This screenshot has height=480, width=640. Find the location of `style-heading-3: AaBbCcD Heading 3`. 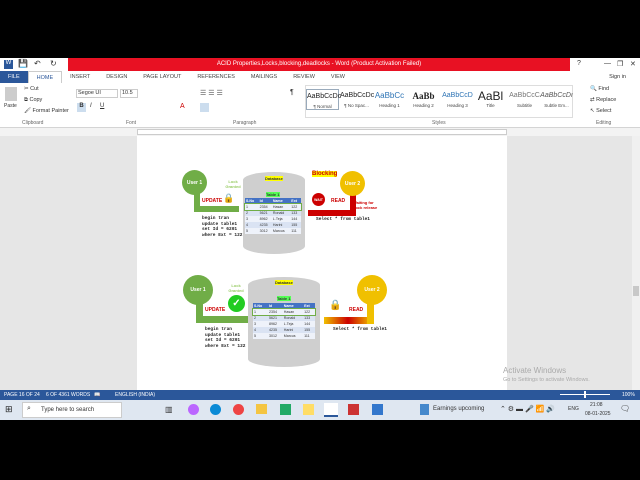

style-heading-3: AaBbCcD Heading 3 is located at coordinates (457, 98).